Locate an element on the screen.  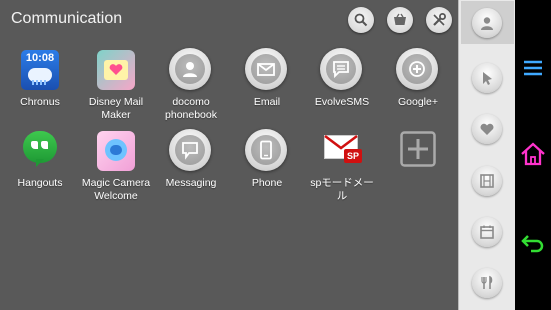
menu-button is located at coordinates (533, 68).